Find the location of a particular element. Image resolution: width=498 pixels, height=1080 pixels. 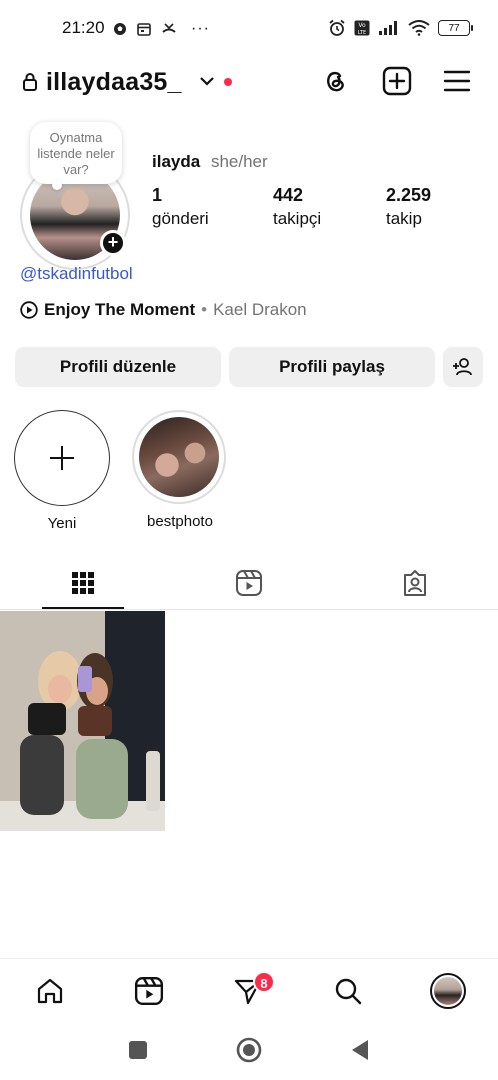

stat-label: gönderi is located at coordinates (180, 218).